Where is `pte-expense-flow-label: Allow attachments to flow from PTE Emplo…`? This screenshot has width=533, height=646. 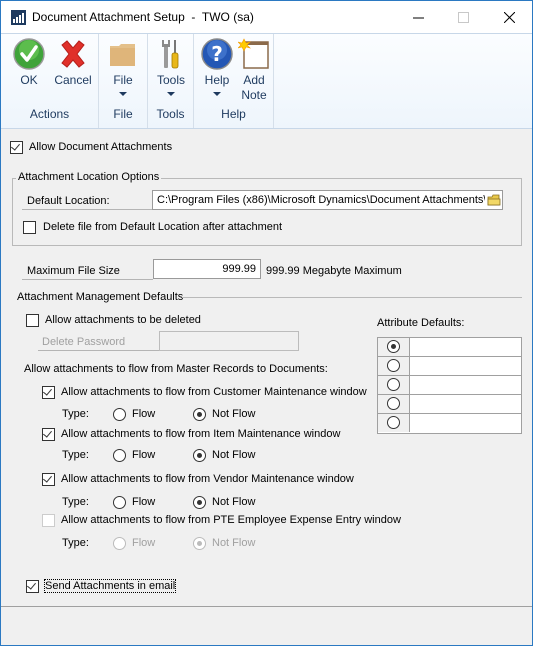
pte-expense-flow-label: Allow attachments to flow from PTE Emplo… is located at coordinates (231, 520).